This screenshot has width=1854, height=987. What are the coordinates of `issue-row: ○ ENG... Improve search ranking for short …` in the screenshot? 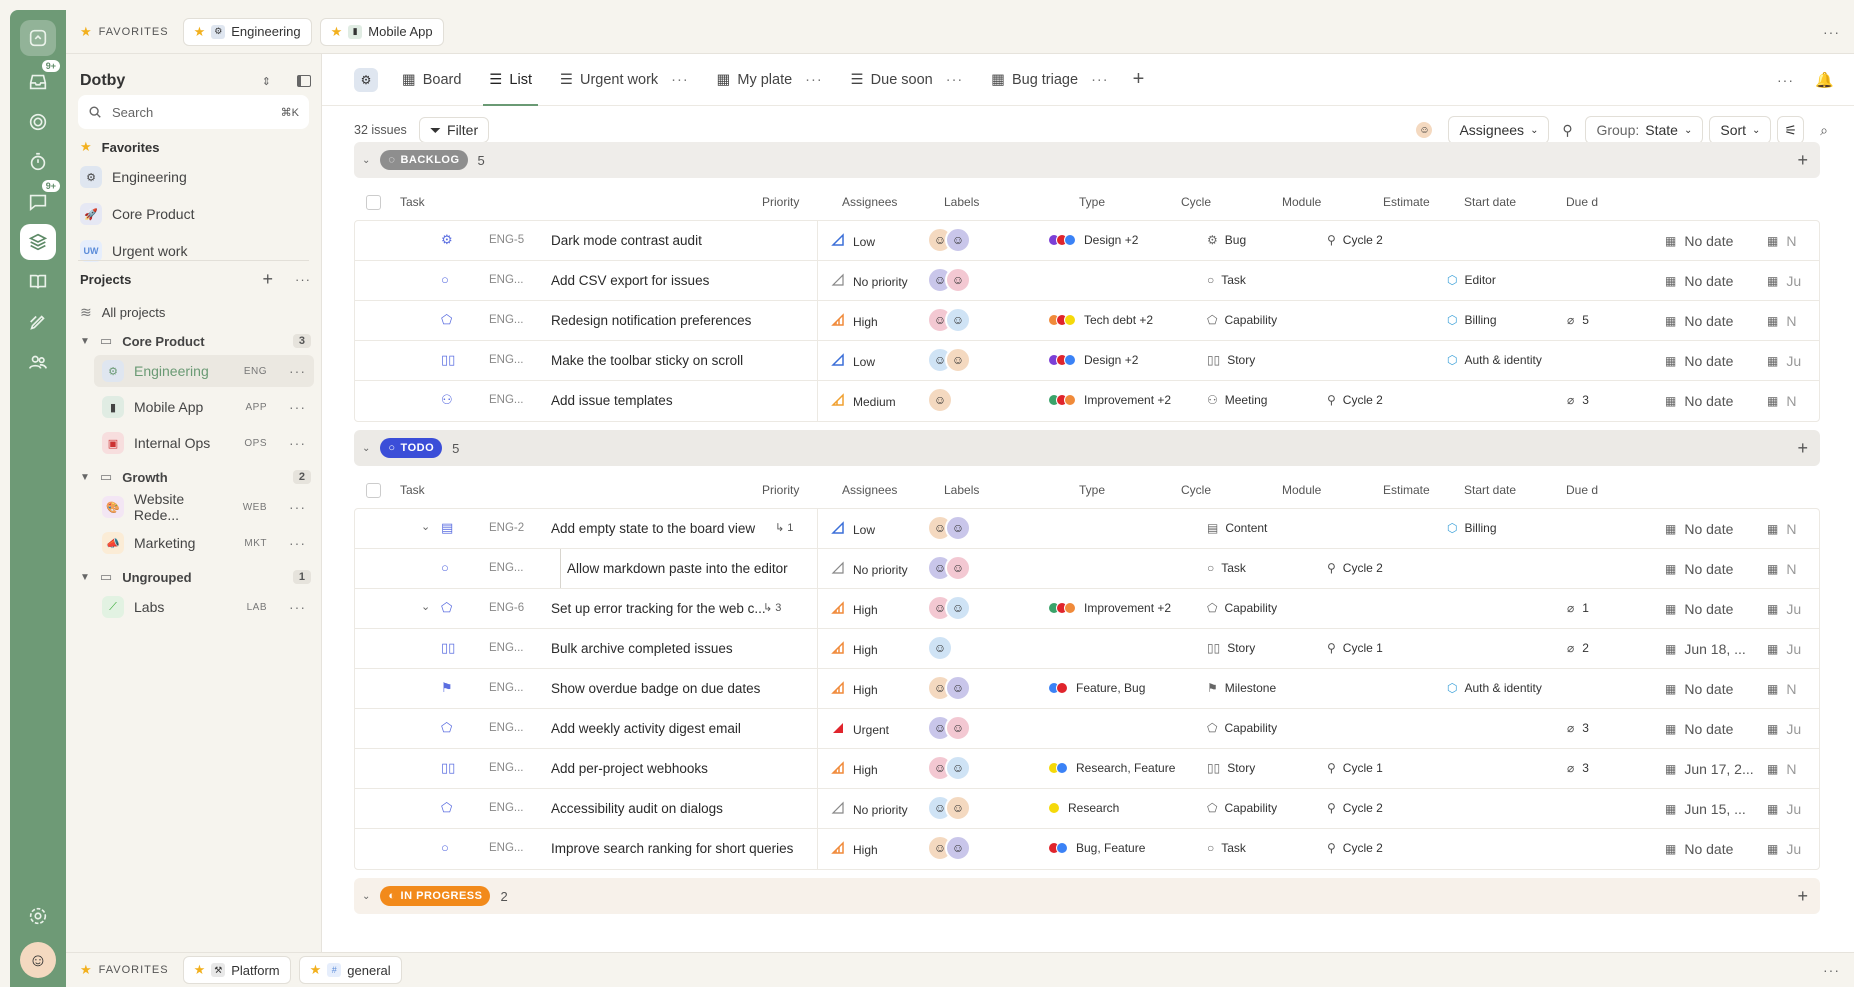 It's located at (1087, 849).